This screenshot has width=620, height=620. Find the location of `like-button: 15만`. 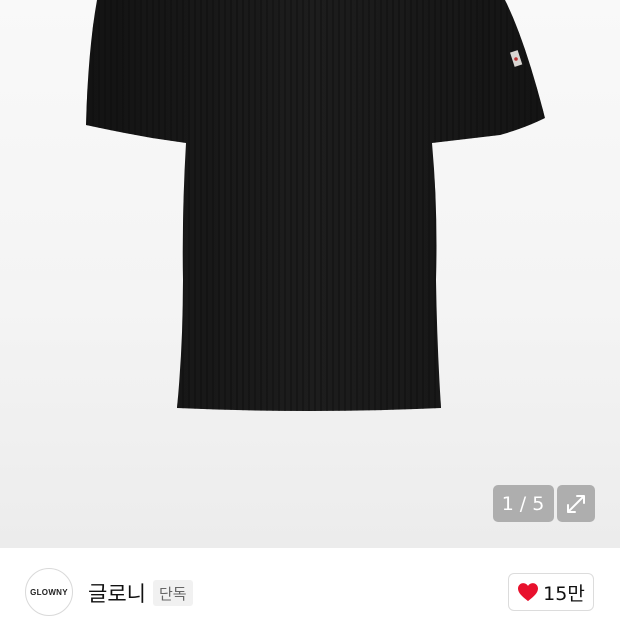

like-button: 15만 is located at coordinates (551, 592).